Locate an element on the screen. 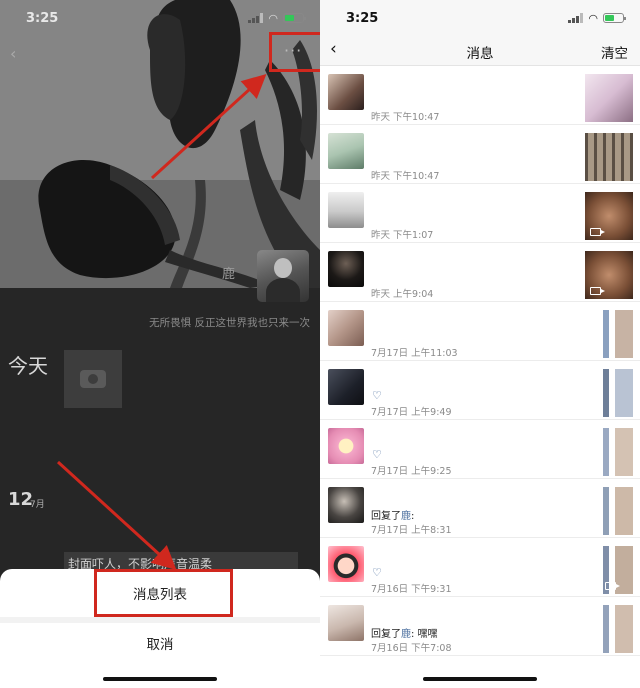 The image size is (640, 688). message-time: 7月17日 上午9:49 is located at coordinates (411, 412).